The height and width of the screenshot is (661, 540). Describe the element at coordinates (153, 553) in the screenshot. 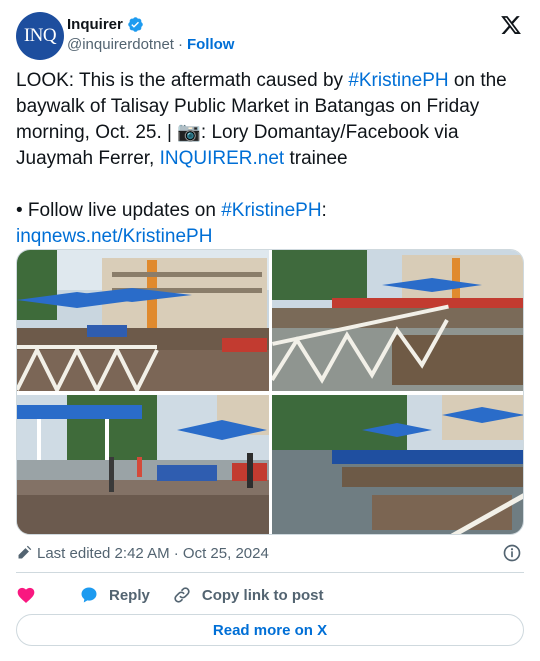

I see `last-edited-timestamp: Last edited 2:42 AM · Oct 25, 2024` at that location.